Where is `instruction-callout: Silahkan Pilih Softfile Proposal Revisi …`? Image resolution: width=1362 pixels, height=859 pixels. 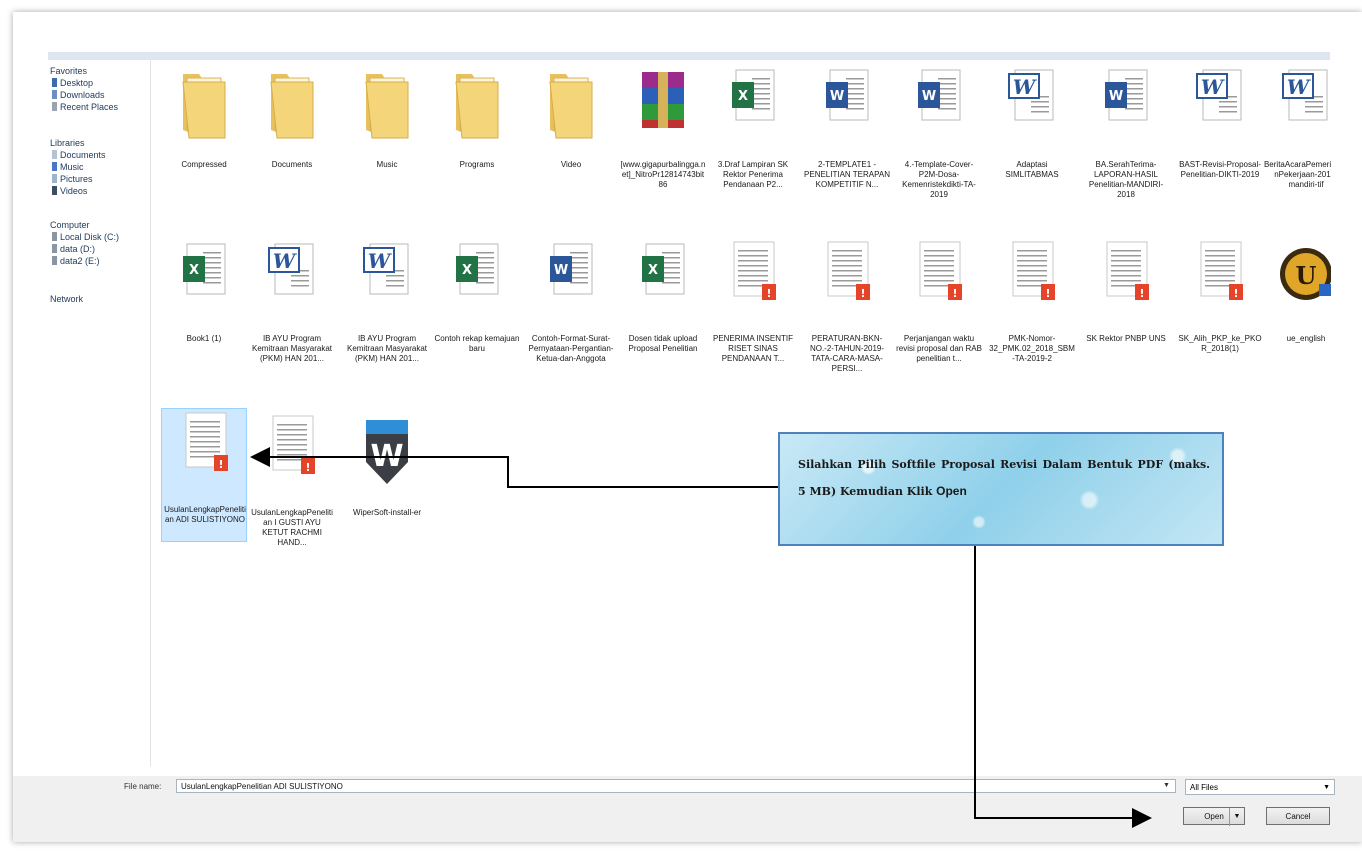
instruction-callout: Silahkan Pilih Softfile Proposal Revisi … is located at coordinates (1001, 489).